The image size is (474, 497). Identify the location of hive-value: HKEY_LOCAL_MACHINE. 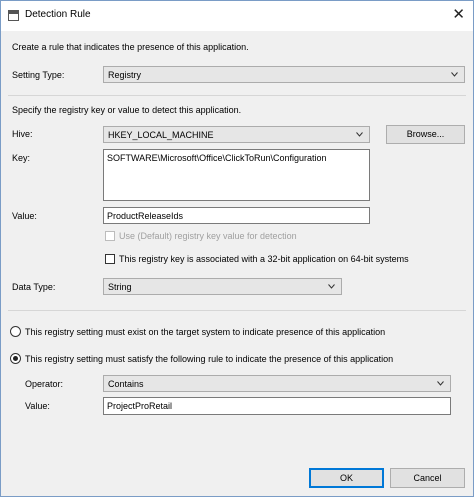
(161, 135).